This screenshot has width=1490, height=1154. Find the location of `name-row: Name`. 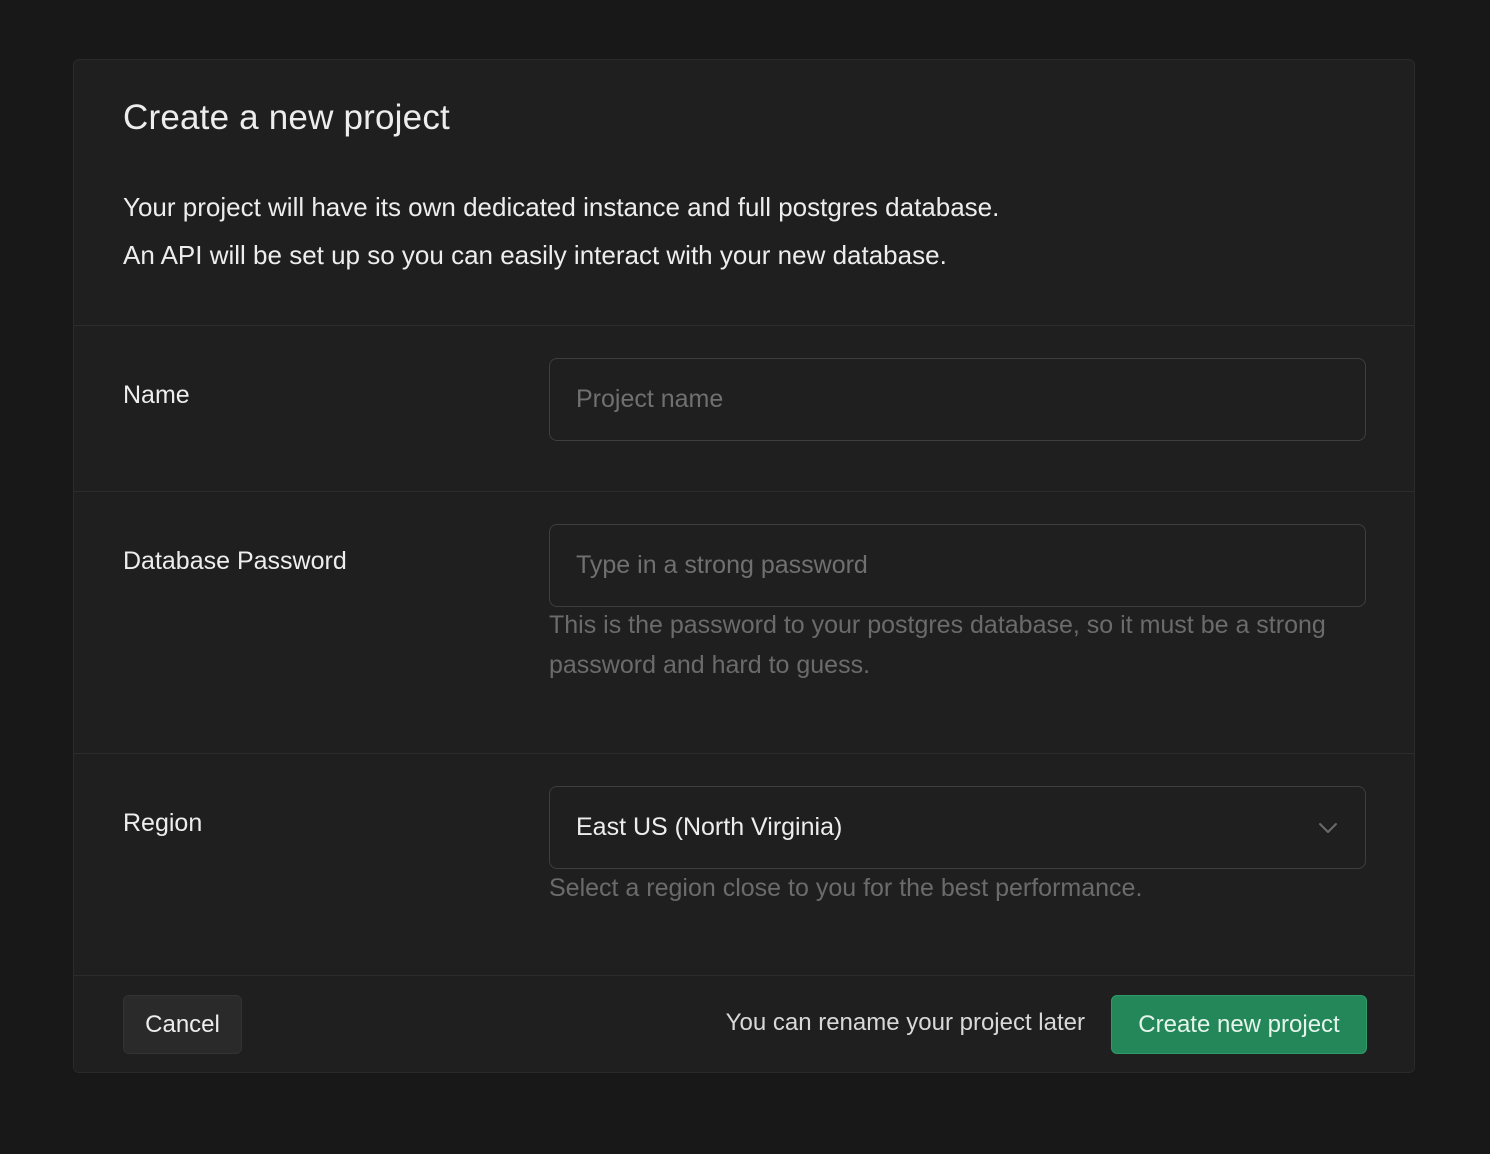

name-row: Name is located at coordinates (744, 409).